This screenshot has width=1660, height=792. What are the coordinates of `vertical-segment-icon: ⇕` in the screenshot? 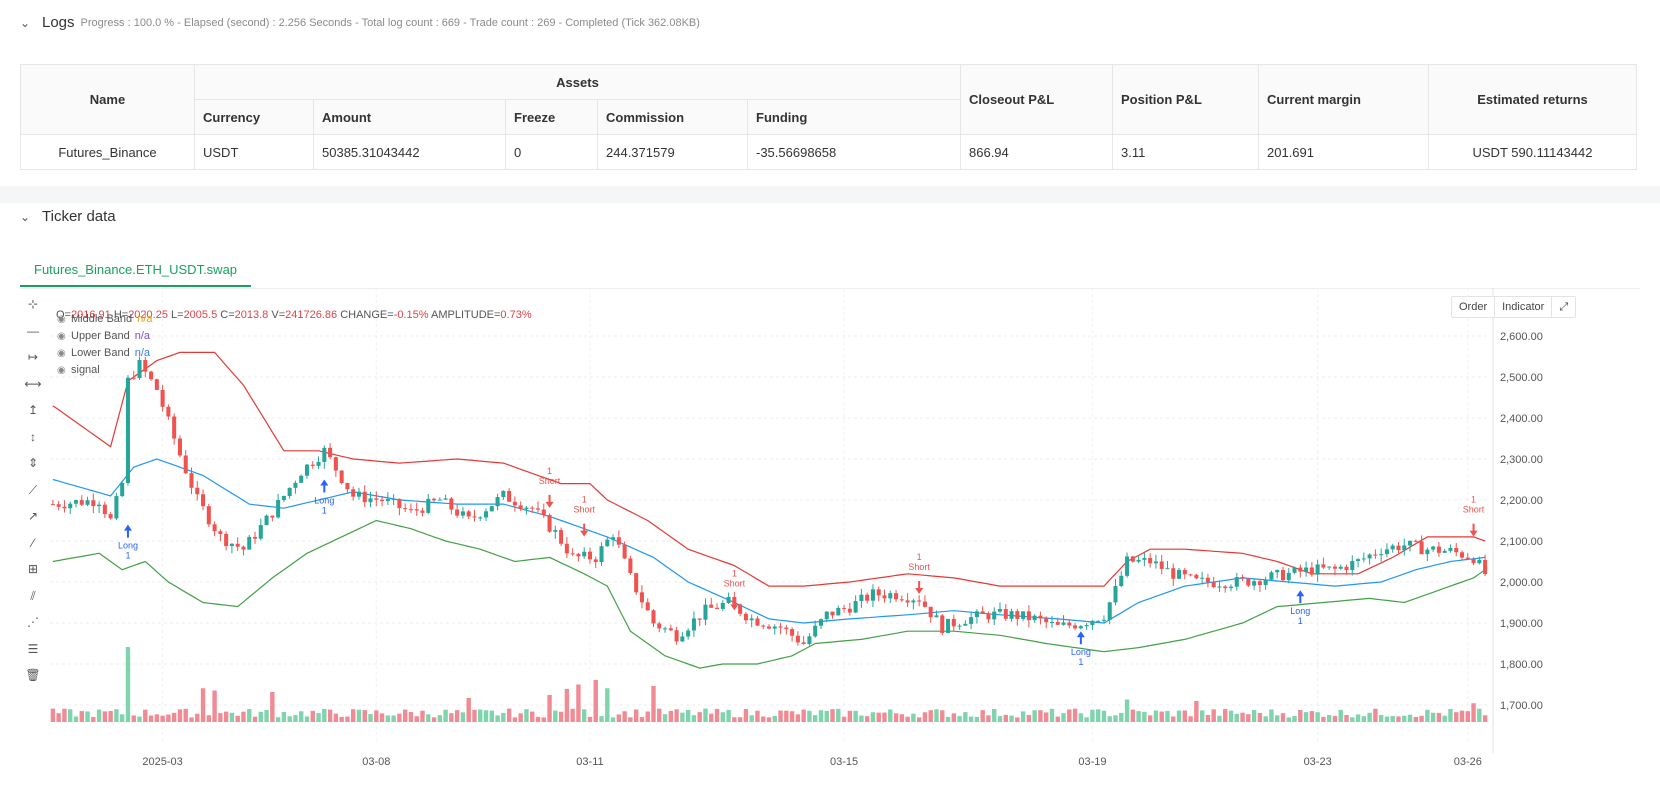 It's located at (33, 463).